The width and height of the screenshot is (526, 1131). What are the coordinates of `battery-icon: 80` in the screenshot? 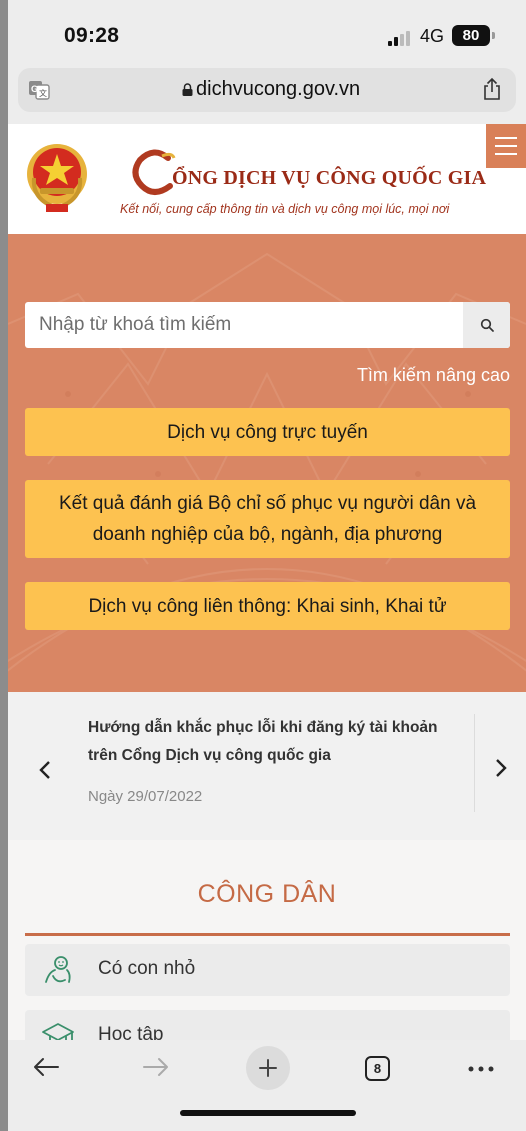 It's located at (471, 35).